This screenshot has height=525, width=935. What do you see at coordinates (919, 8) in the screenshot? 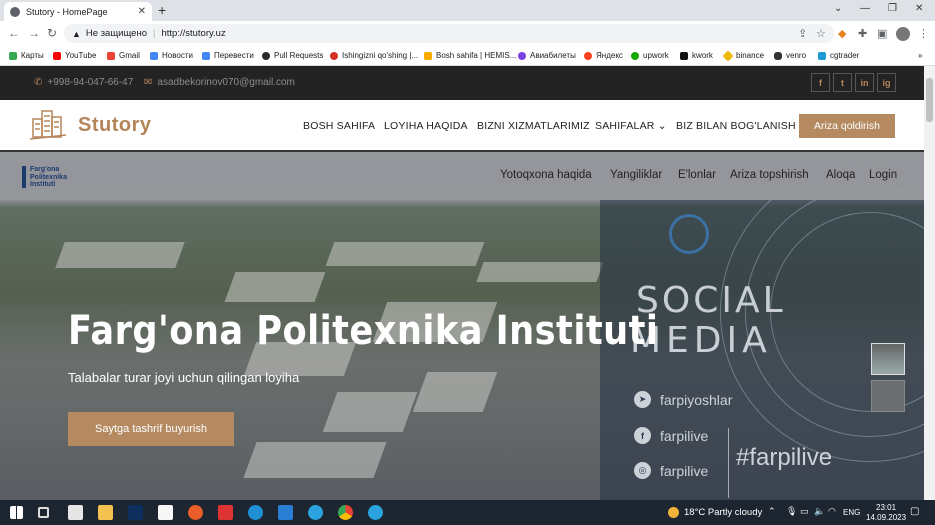
I see `close-window-button: ✕` at bounding box center [919, 8].